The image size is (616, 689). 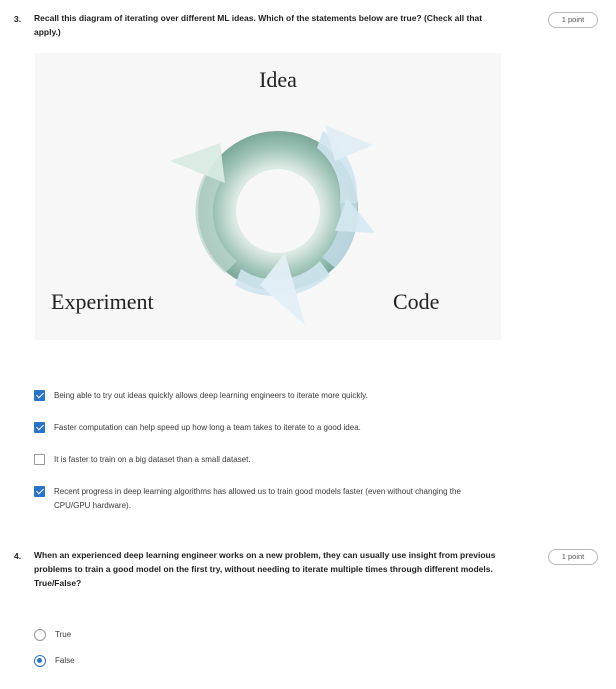 I want to click on diagram-label-idea: Idea, so click(x=278, y=79).